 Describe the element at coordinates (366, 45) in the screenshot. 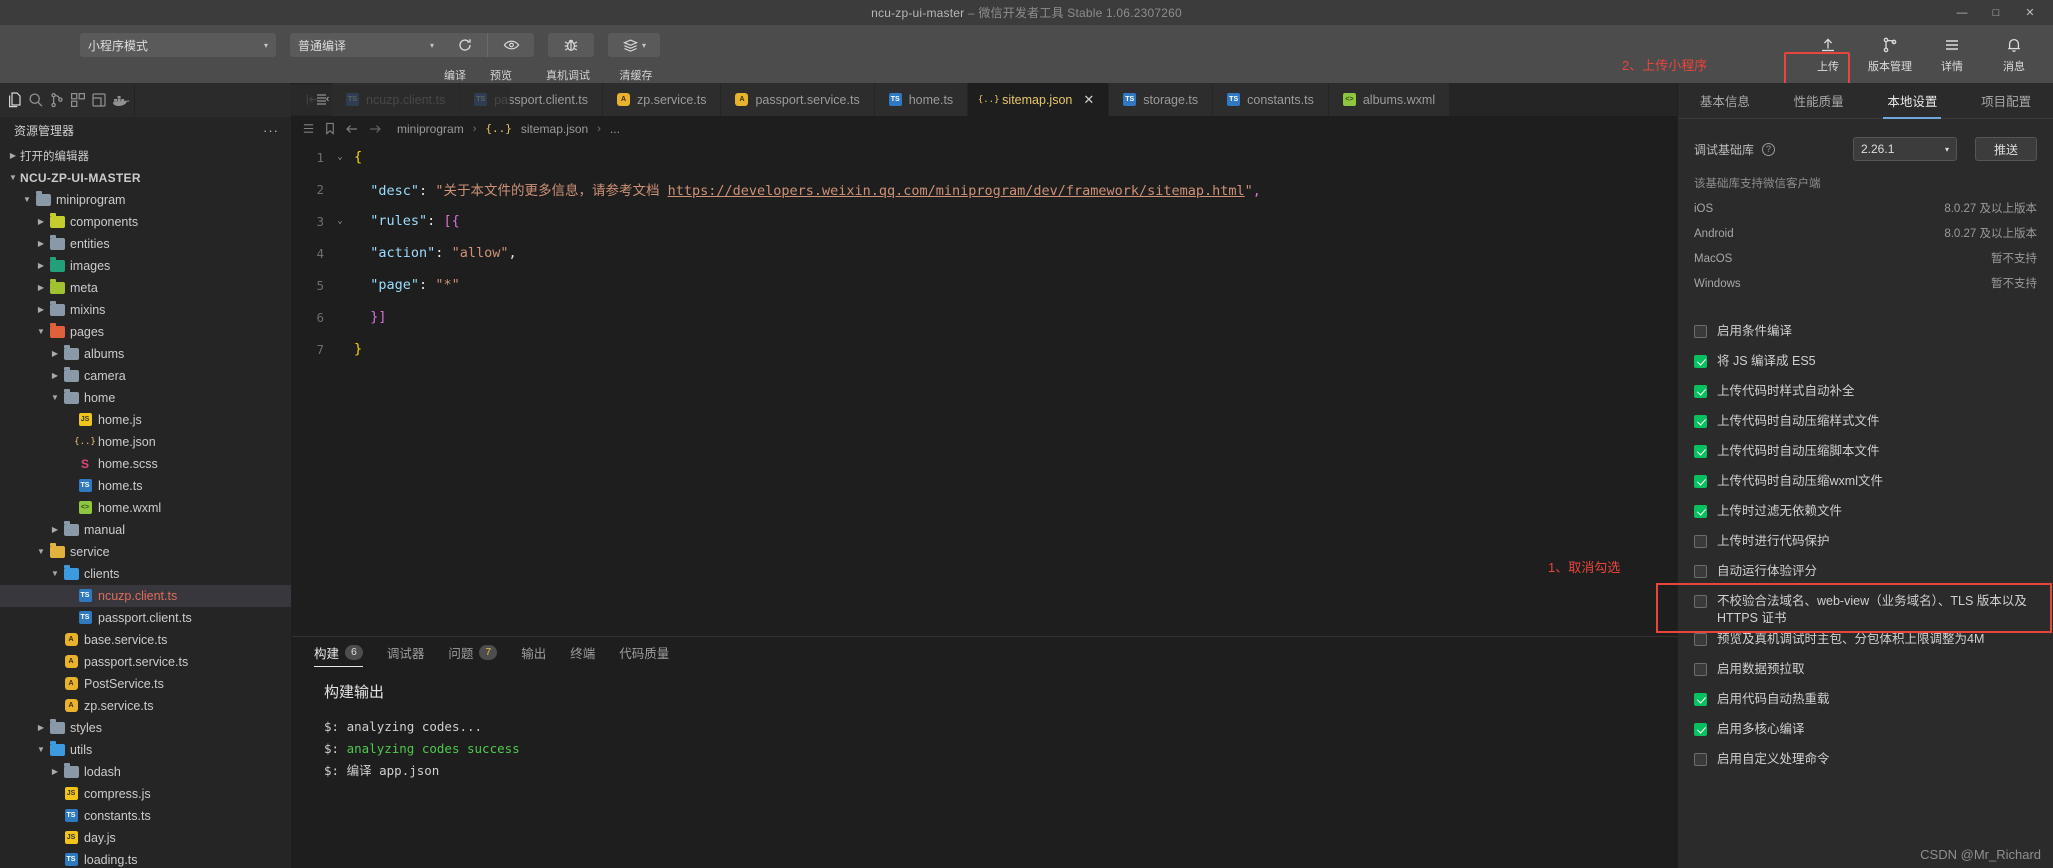

I see `compile-mode-select: 普通编译 ▾` at that location.